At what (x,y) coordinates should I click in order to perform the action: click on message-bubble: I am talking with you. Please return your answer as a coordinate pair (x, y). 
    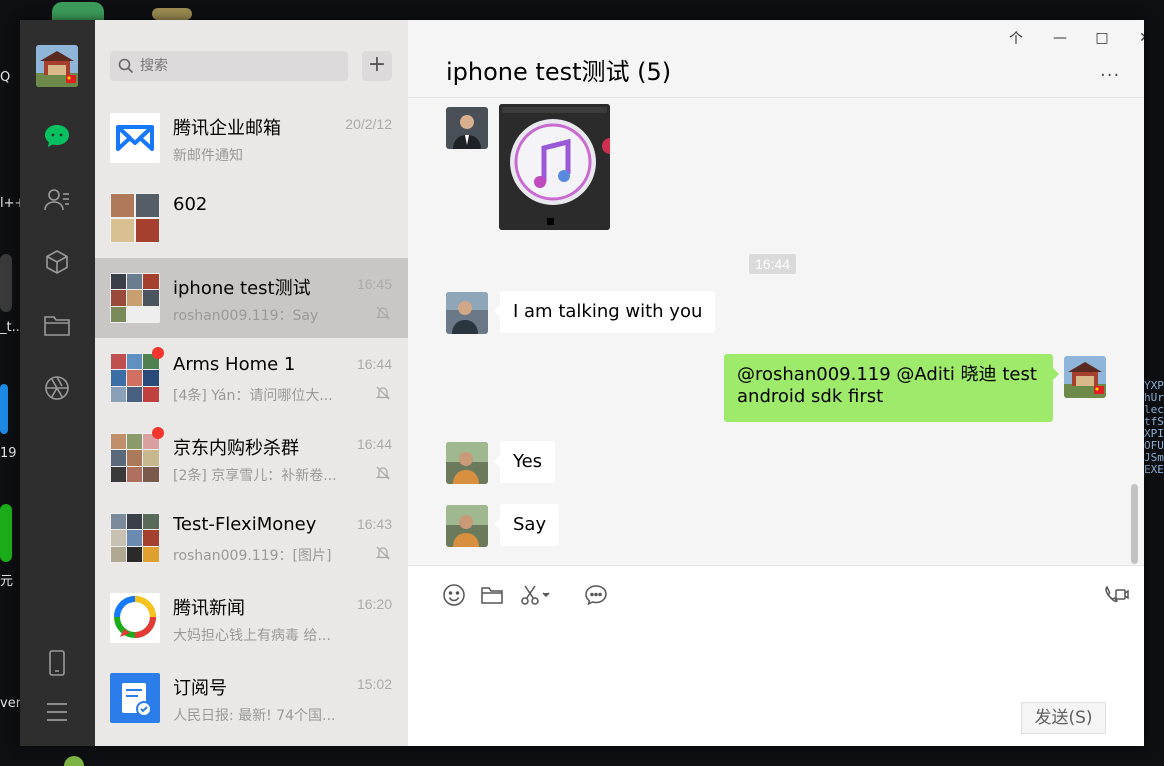
    Looking at the image, I should click on (604, 312).